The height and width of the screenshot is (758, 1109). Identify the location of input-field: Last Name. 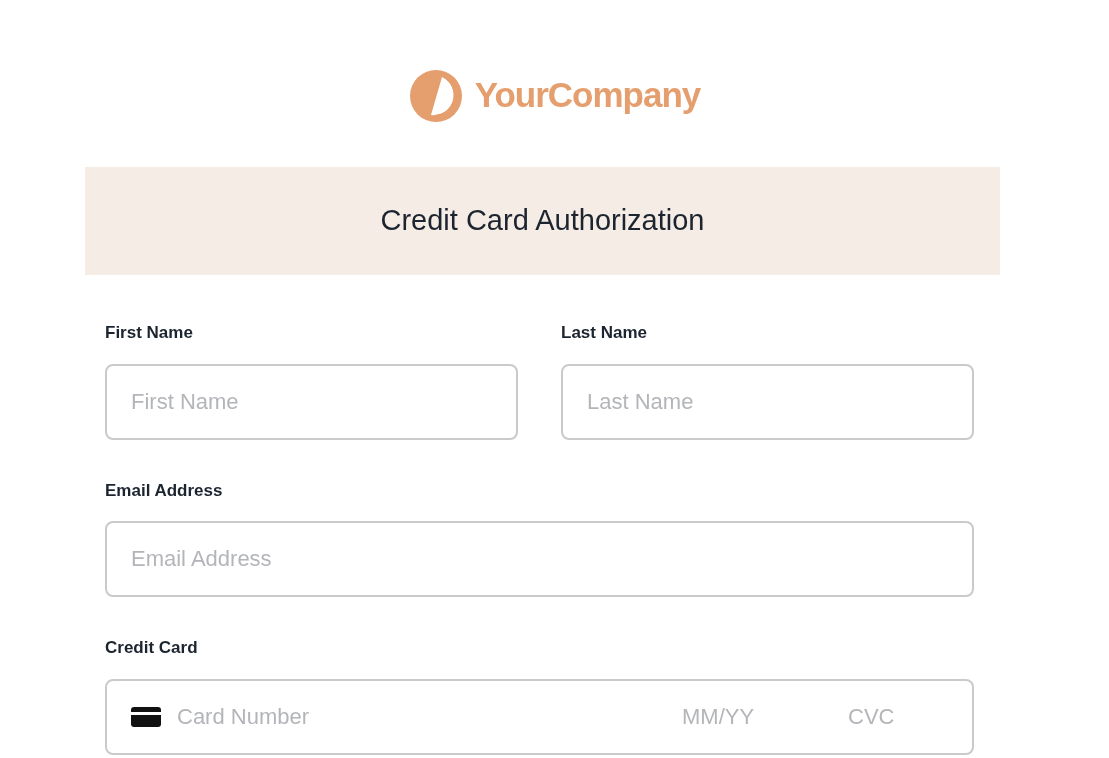
(767, 401).